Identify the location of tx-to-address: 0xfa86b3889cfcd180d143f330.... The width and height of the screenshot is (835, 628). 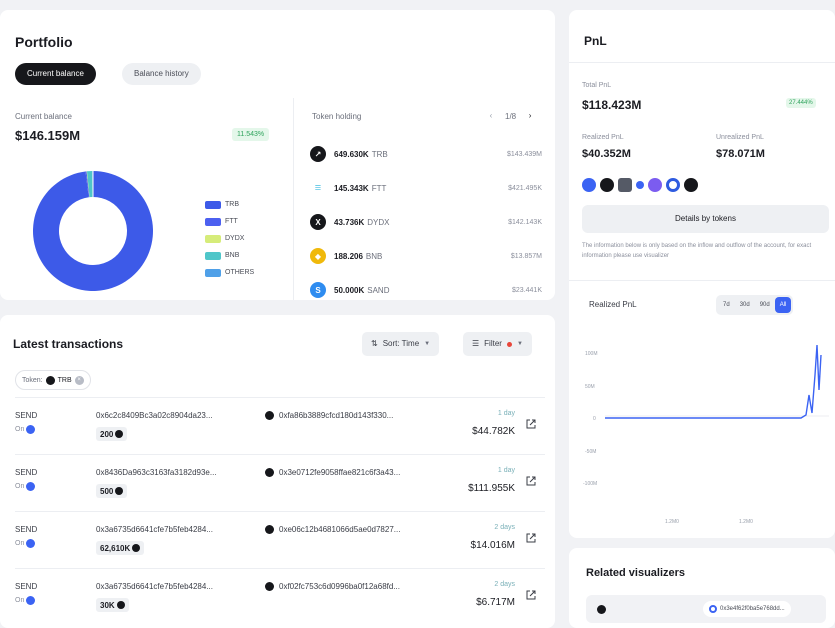
(329, 415).